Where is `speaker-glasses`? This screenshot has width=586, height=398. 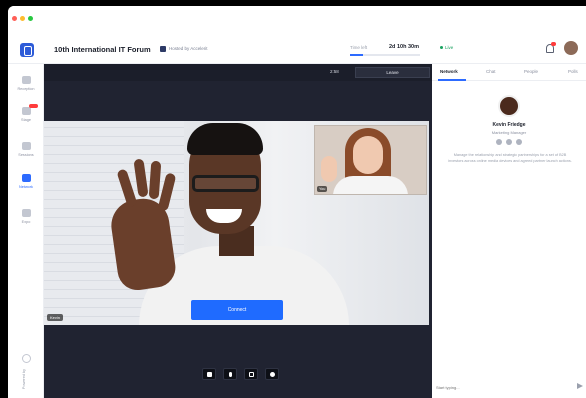
speaker-glasses is located at coordinates (225, 183).